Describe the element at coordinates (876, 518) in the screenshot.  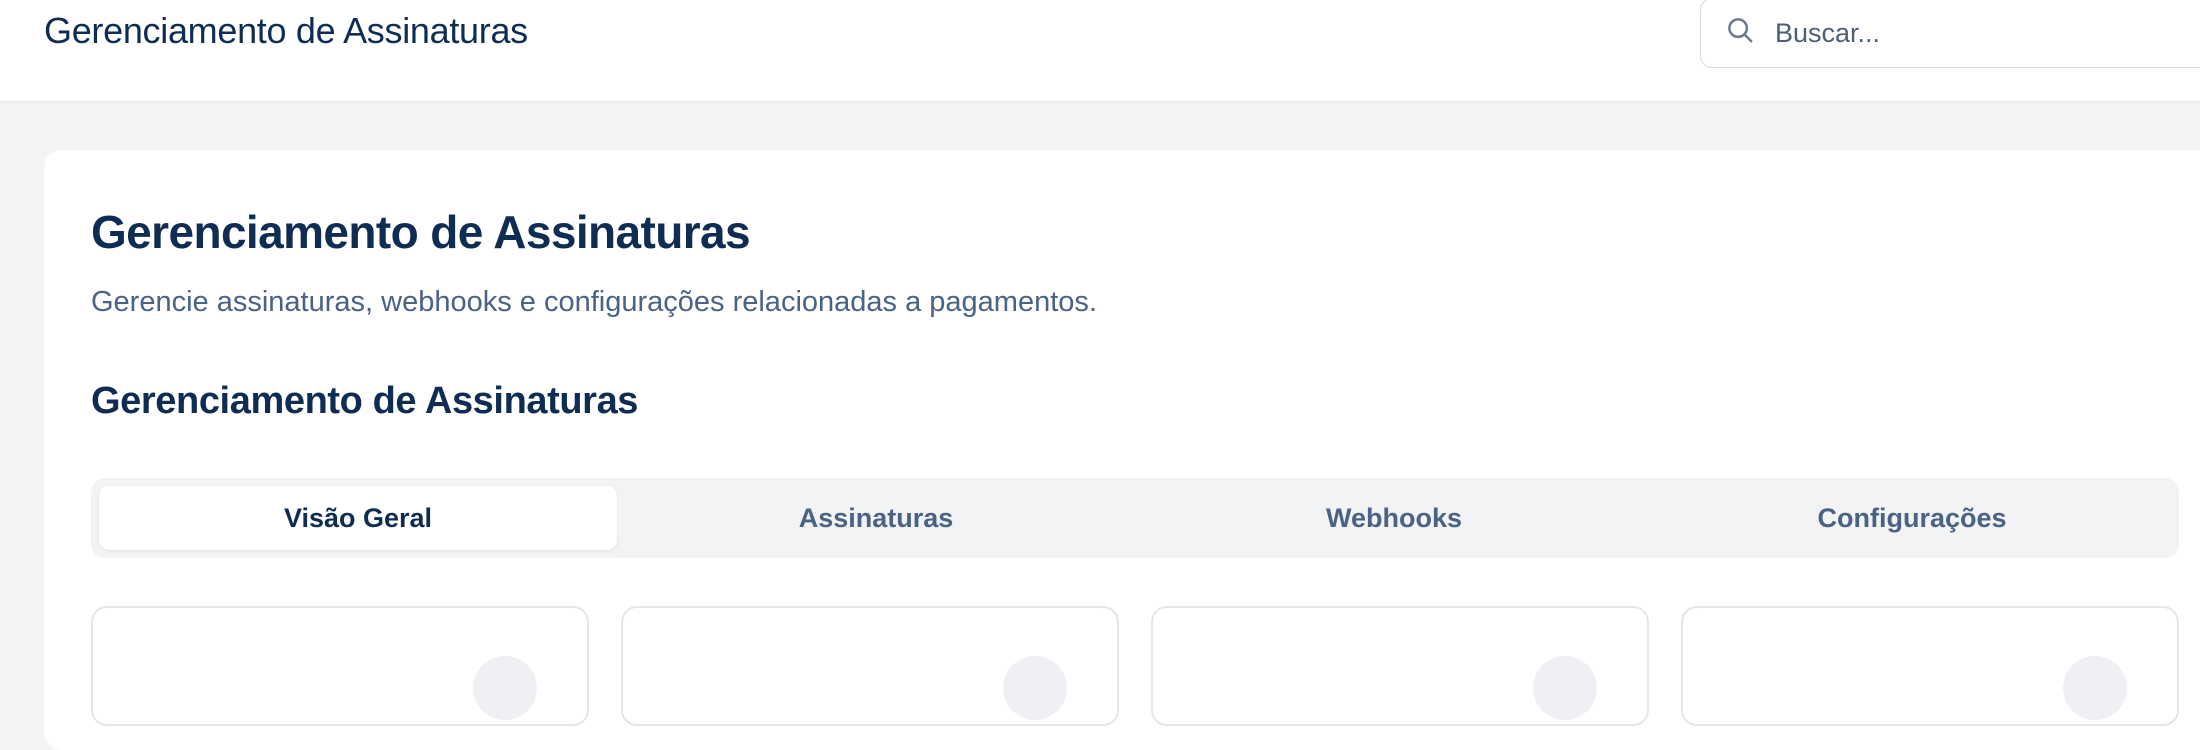
I see `tab-assinaturas: Assinaturas` at that location.